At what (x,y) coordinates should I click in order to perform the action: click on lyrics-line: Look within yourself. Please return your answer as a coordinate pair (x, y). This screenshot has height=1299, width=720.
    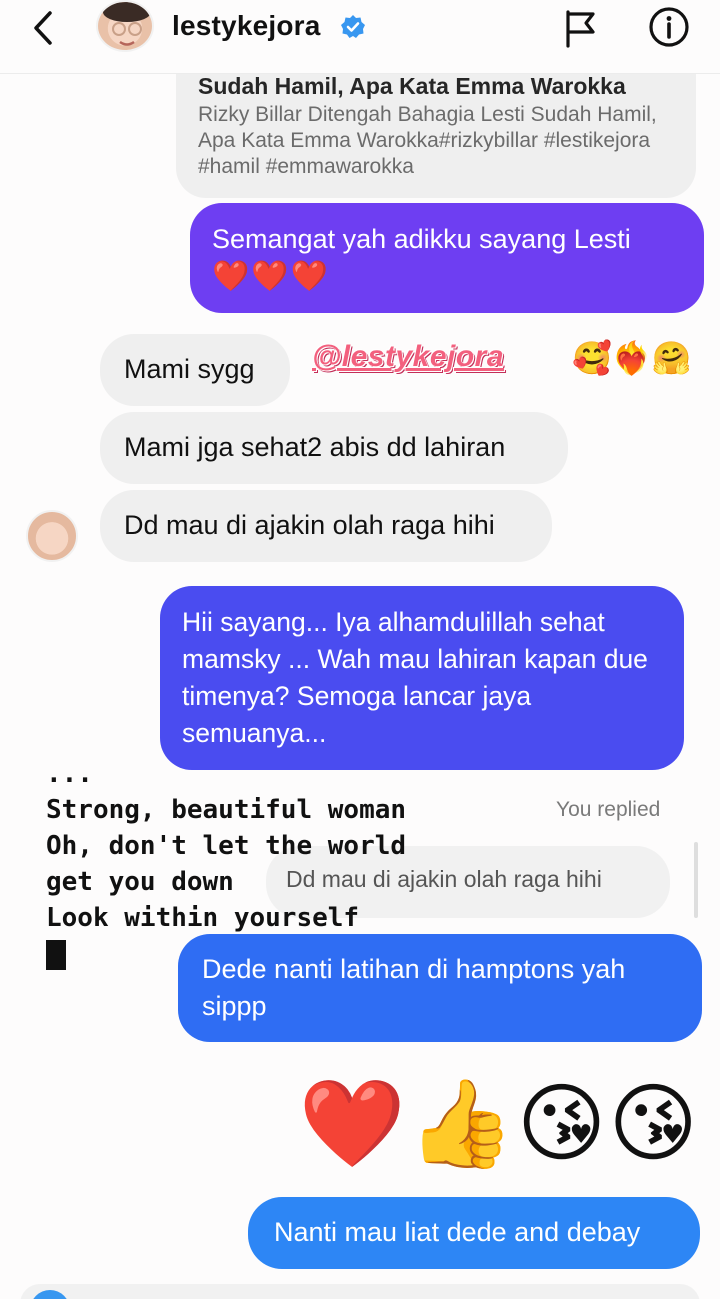
    Looking at the image, I should click on (203, 918).